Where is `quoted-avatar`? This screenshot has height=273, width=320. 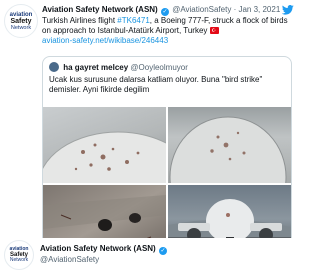
quoted-avatar is located at coordinates (54, 67).